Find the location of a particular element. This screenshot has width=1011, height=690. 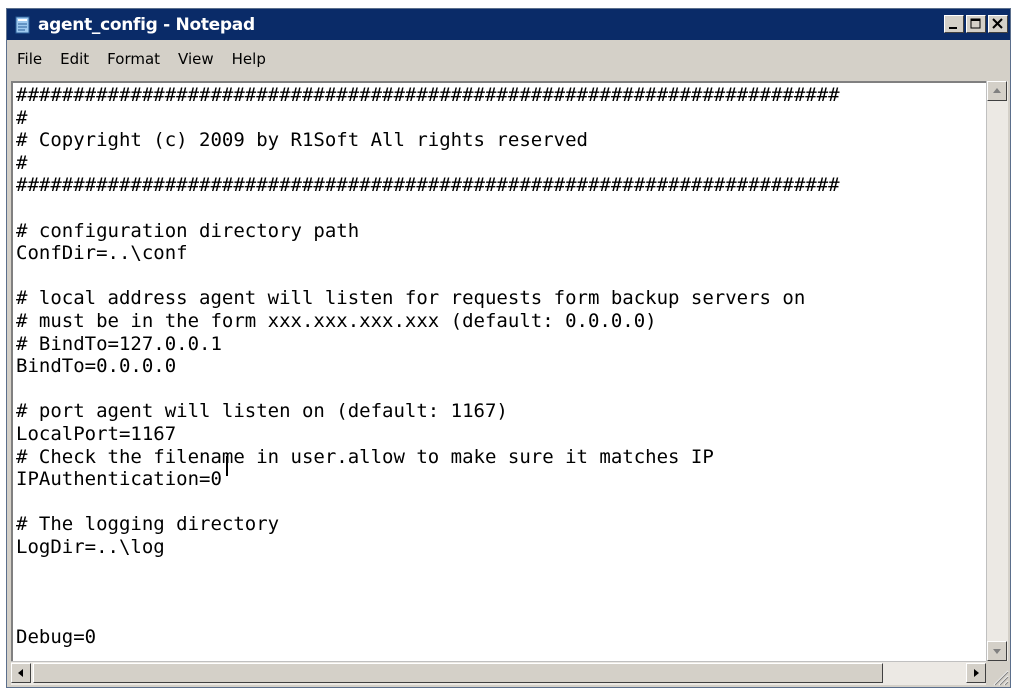

minimize-button is located at coordinates (954, 24).